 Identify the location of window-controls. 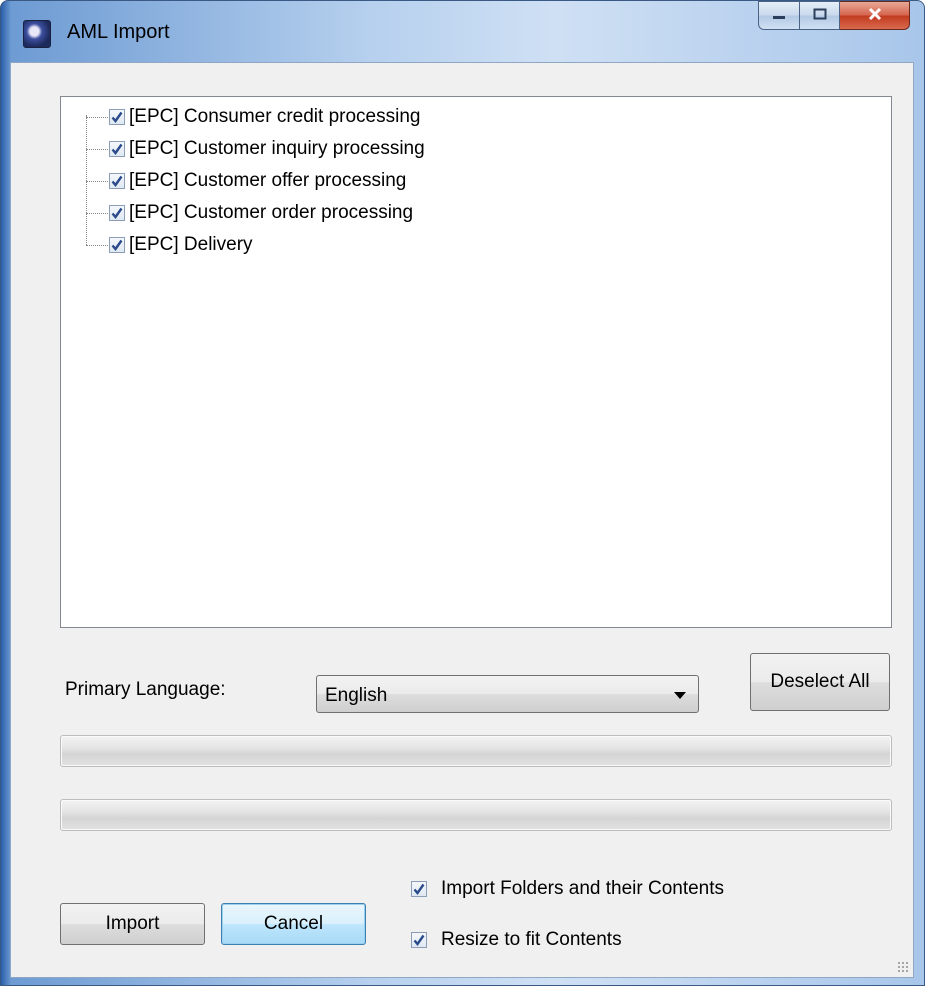
(834, 16).